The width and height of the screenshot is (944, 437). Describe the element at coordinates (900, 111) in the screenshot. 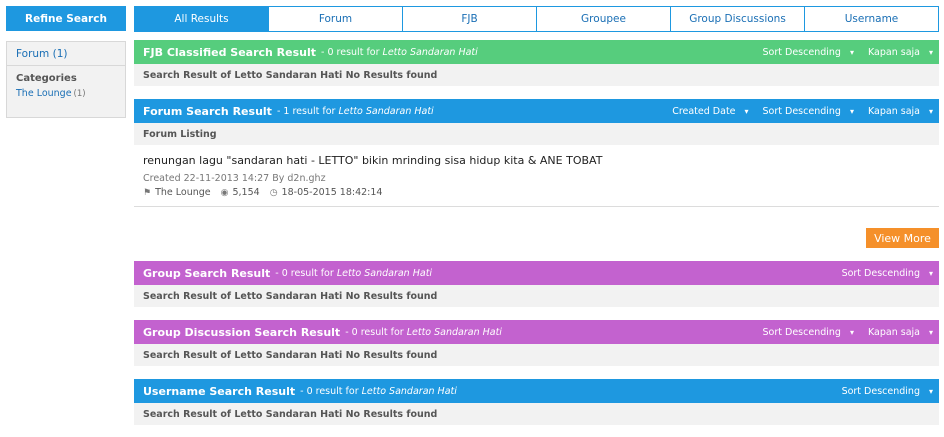

I see `forum-time-dropdown: Kapan saja ▾` at that location.